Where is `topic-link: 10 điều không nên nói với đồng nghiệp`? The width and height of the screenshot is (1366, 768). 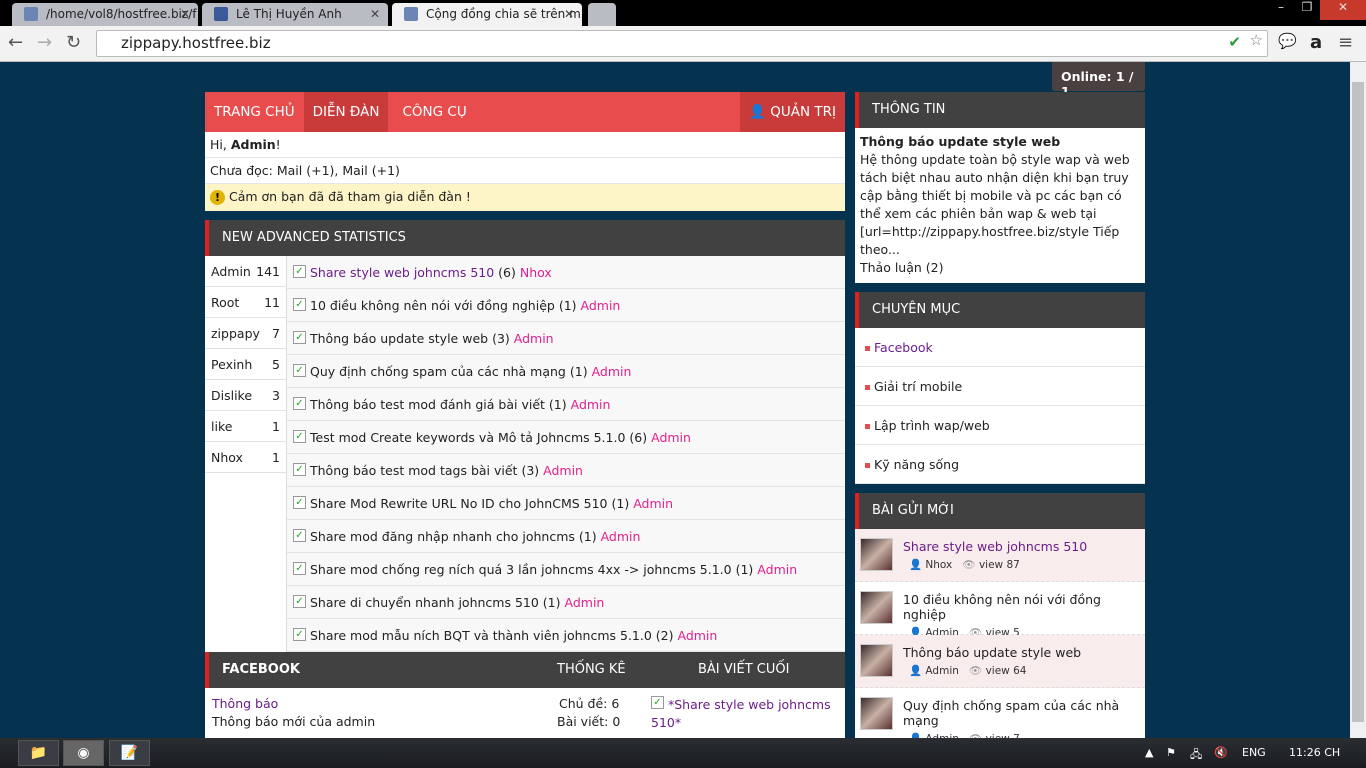 topic-link: 10 điều không nên nói với đồng nghiệp is located at coordinates (432, 305).